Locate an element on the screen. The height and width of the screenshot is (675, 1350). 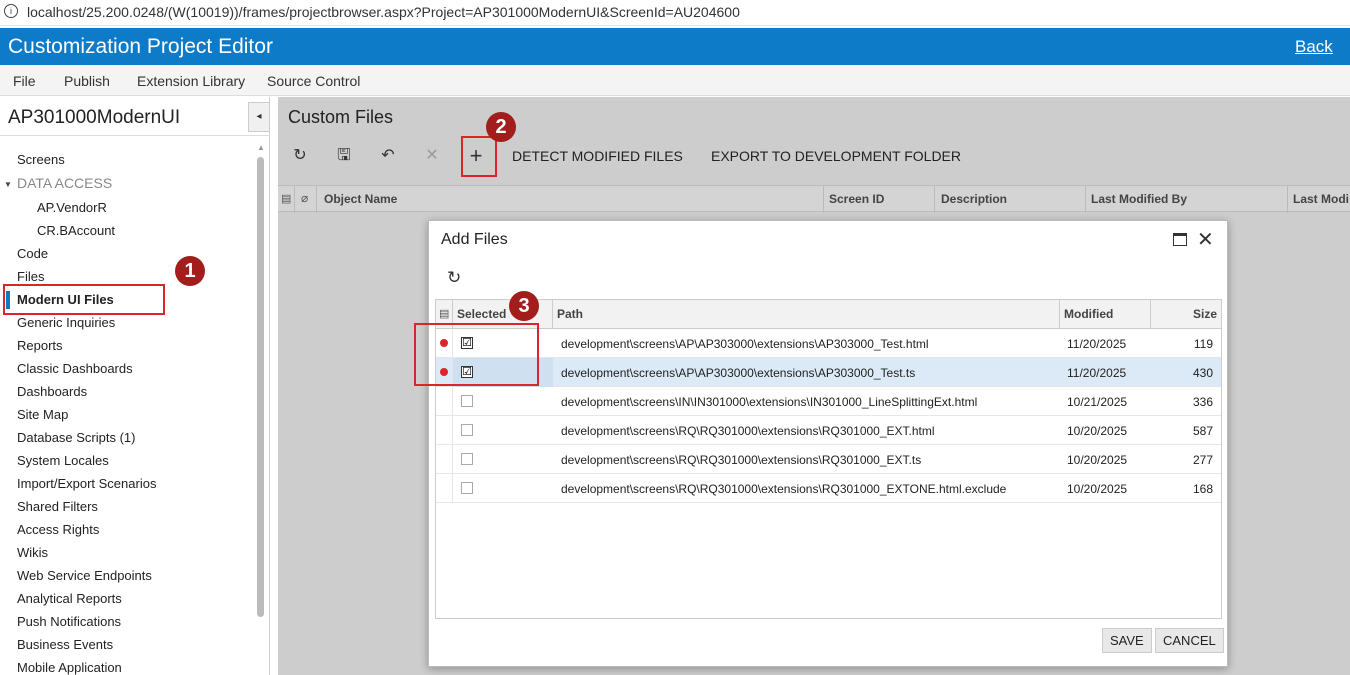
menu-file: File is located at coordinates (24, 81).